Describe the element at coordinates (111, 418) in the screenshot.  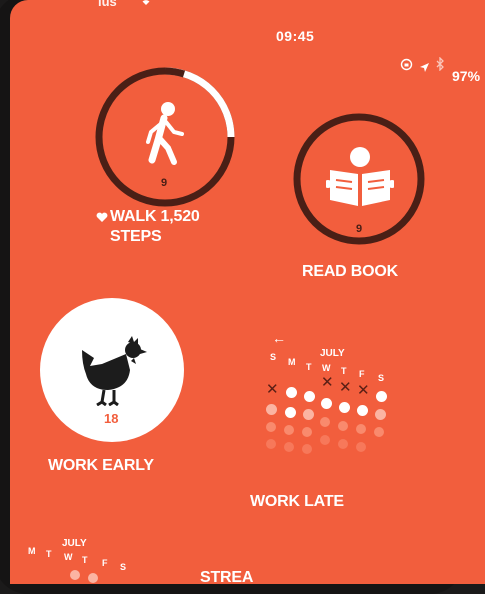
I see `work-early-count: 18` at that location.